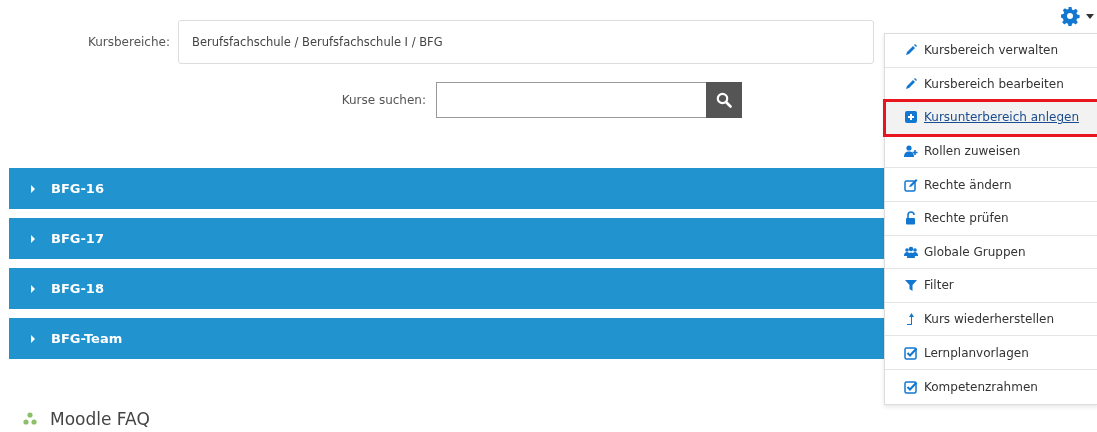 Image resolution: width=1097 pixels, height=432 pixels. I want to click on menu-item: Rollen zuweisen, so click(991, 151).